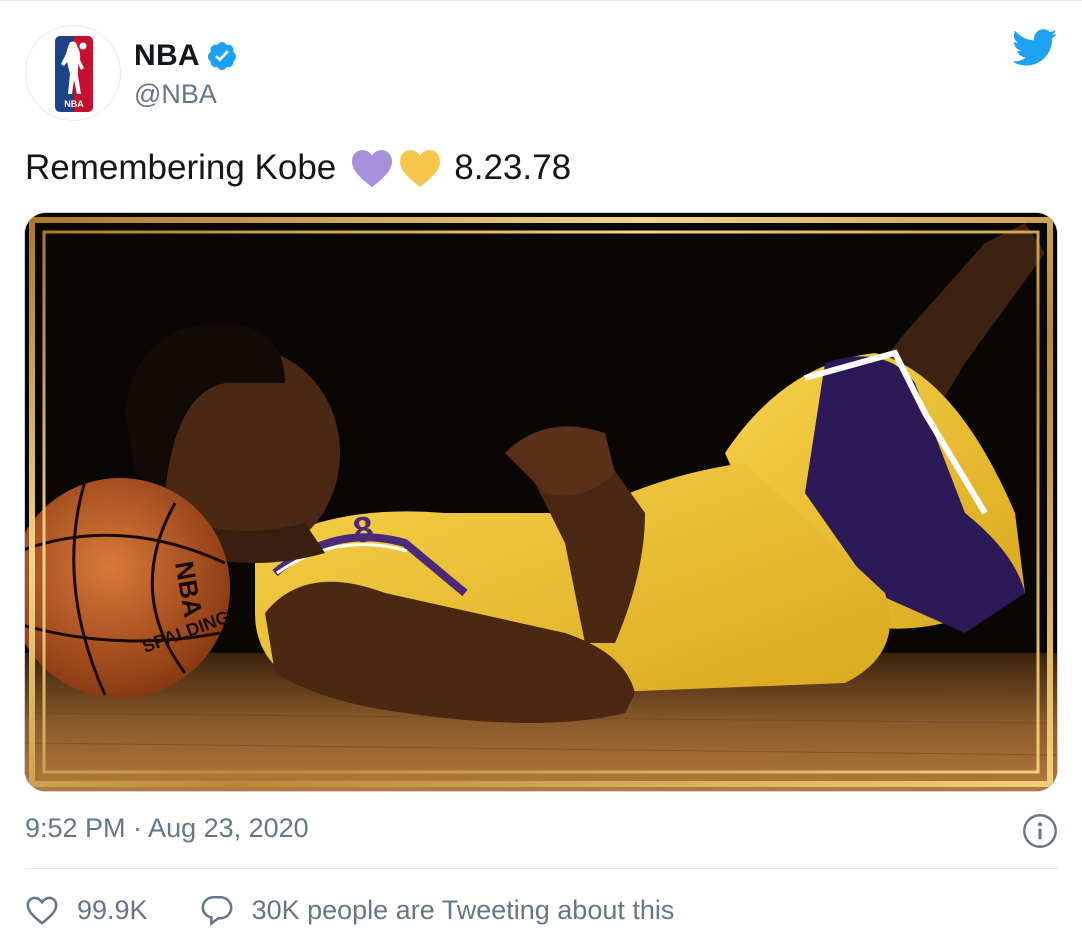 The height and width of the screenshot is (940, 1082). What do you see at coordinates (1040, 831) in the screenshot?
I see `info-icon` at bounding box center [1040, 831].